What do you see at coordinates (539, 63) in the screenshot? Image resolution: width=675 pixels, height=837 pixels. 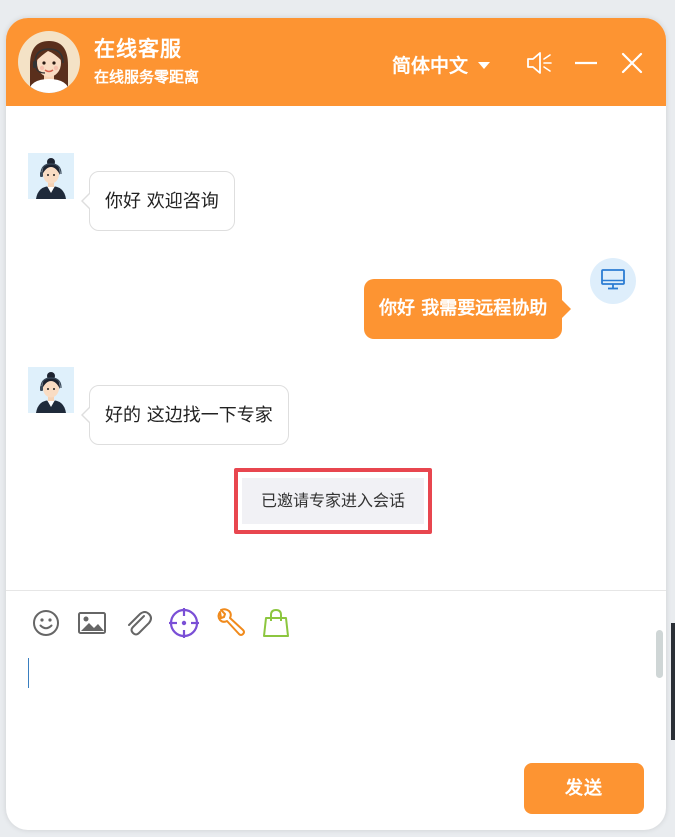 I see `speaker-mute-icon` at bounding box center [539, 63].